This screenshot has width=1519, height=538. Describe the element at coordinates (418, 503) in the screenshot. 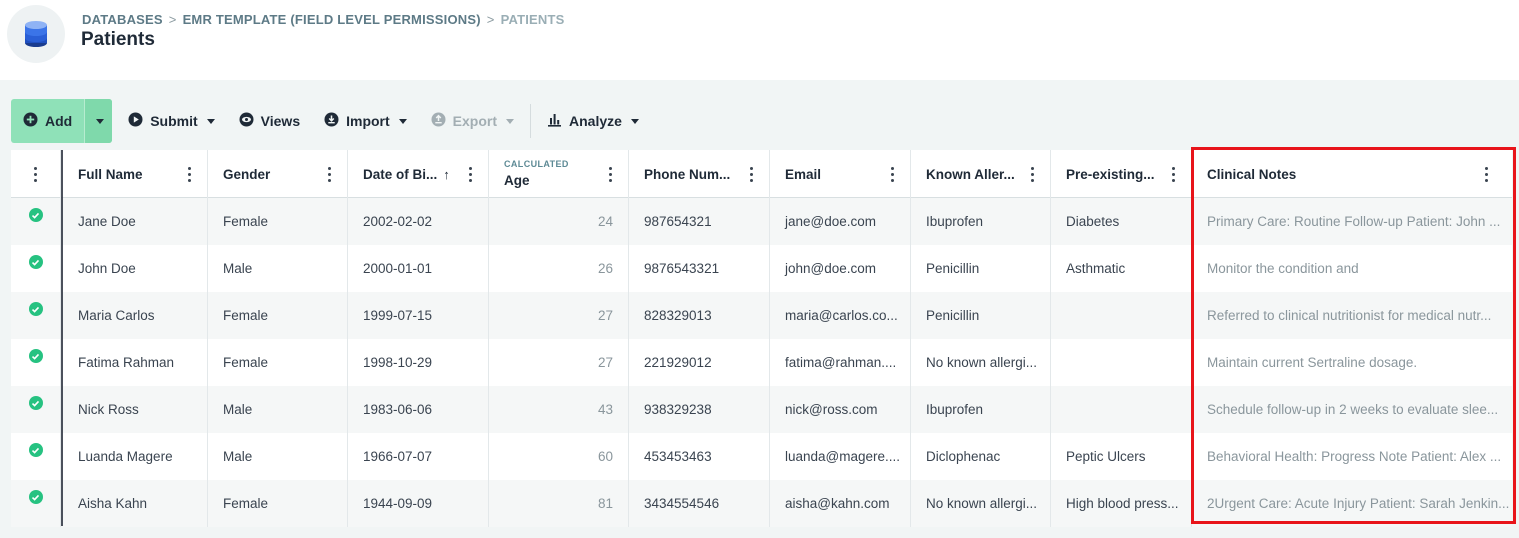

I see `cell-date-of-birth: 1944-09-09` at that location.